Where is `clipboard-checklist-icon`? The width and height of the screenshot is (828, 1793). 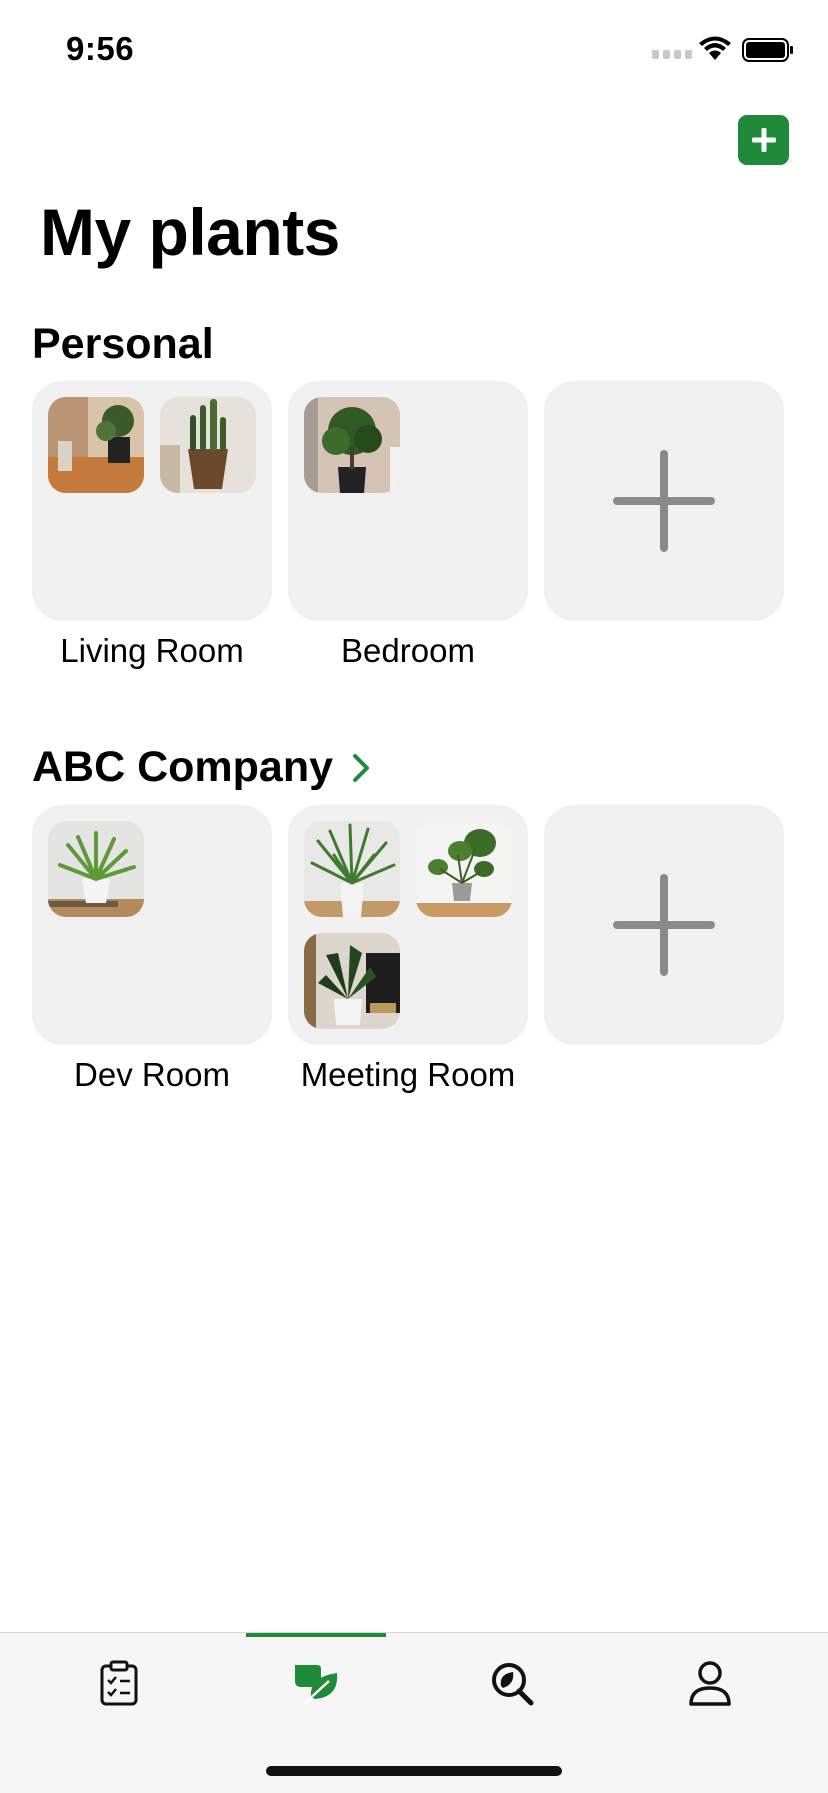 clipboard-checklist-icon is located at coordinates (119, 1683).